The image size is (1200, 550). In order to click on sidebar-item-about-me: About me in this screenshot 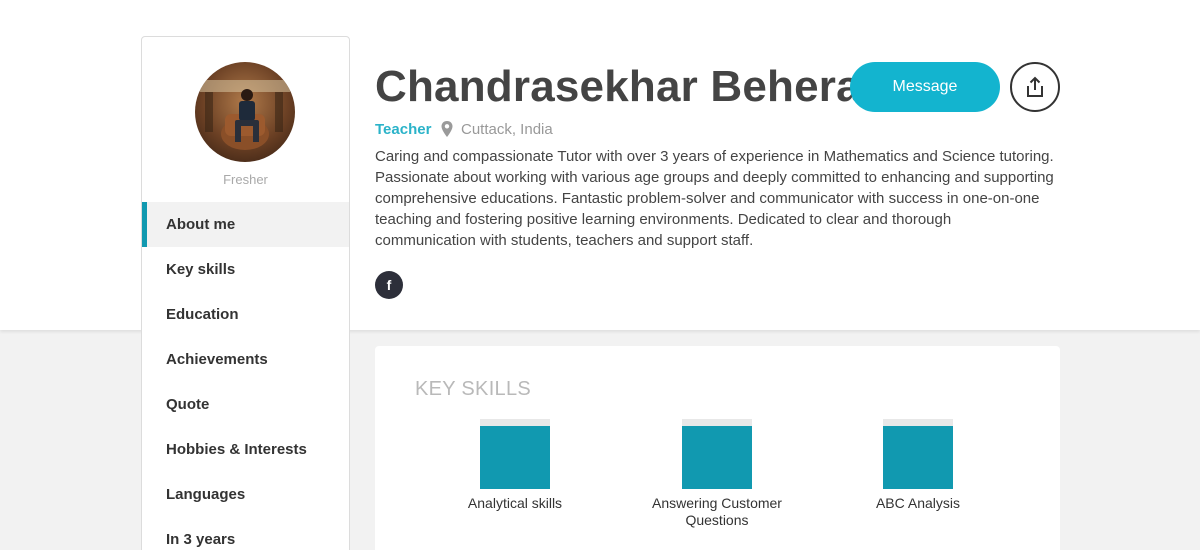, I will do `click(245, 224)`.